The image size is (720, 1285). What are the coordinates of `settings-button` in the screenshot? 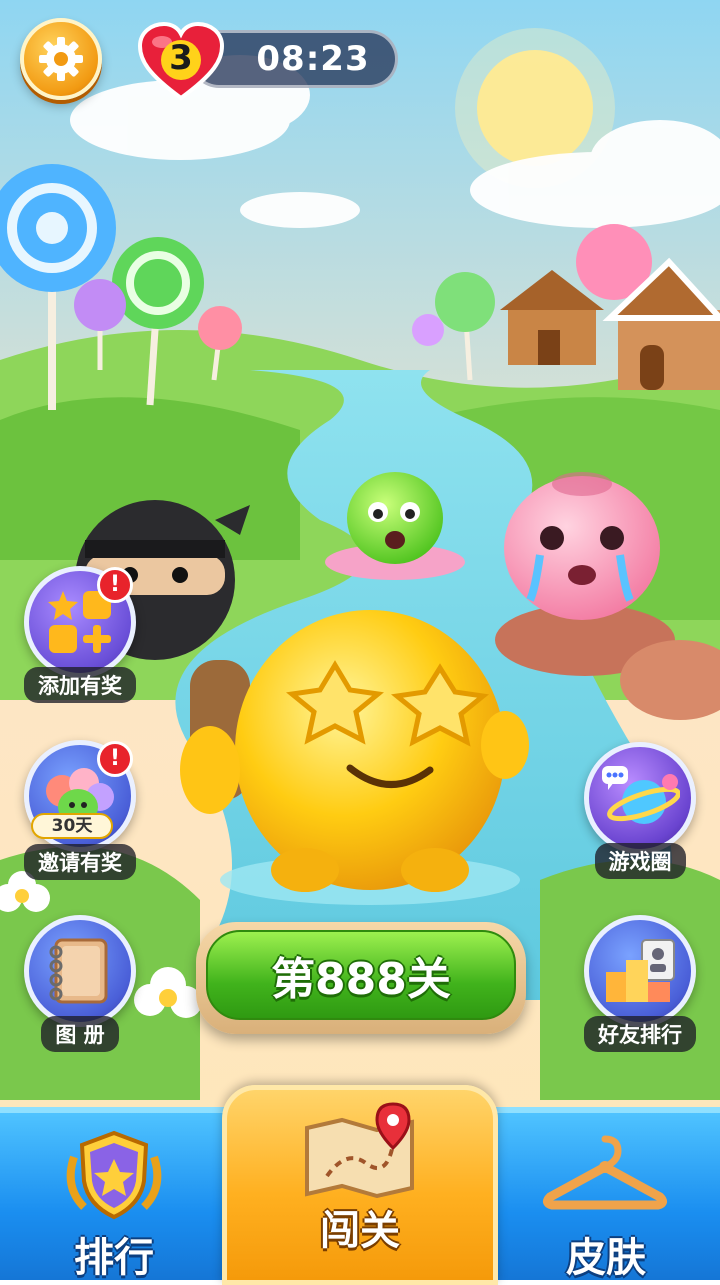 It's located at (61, 59).